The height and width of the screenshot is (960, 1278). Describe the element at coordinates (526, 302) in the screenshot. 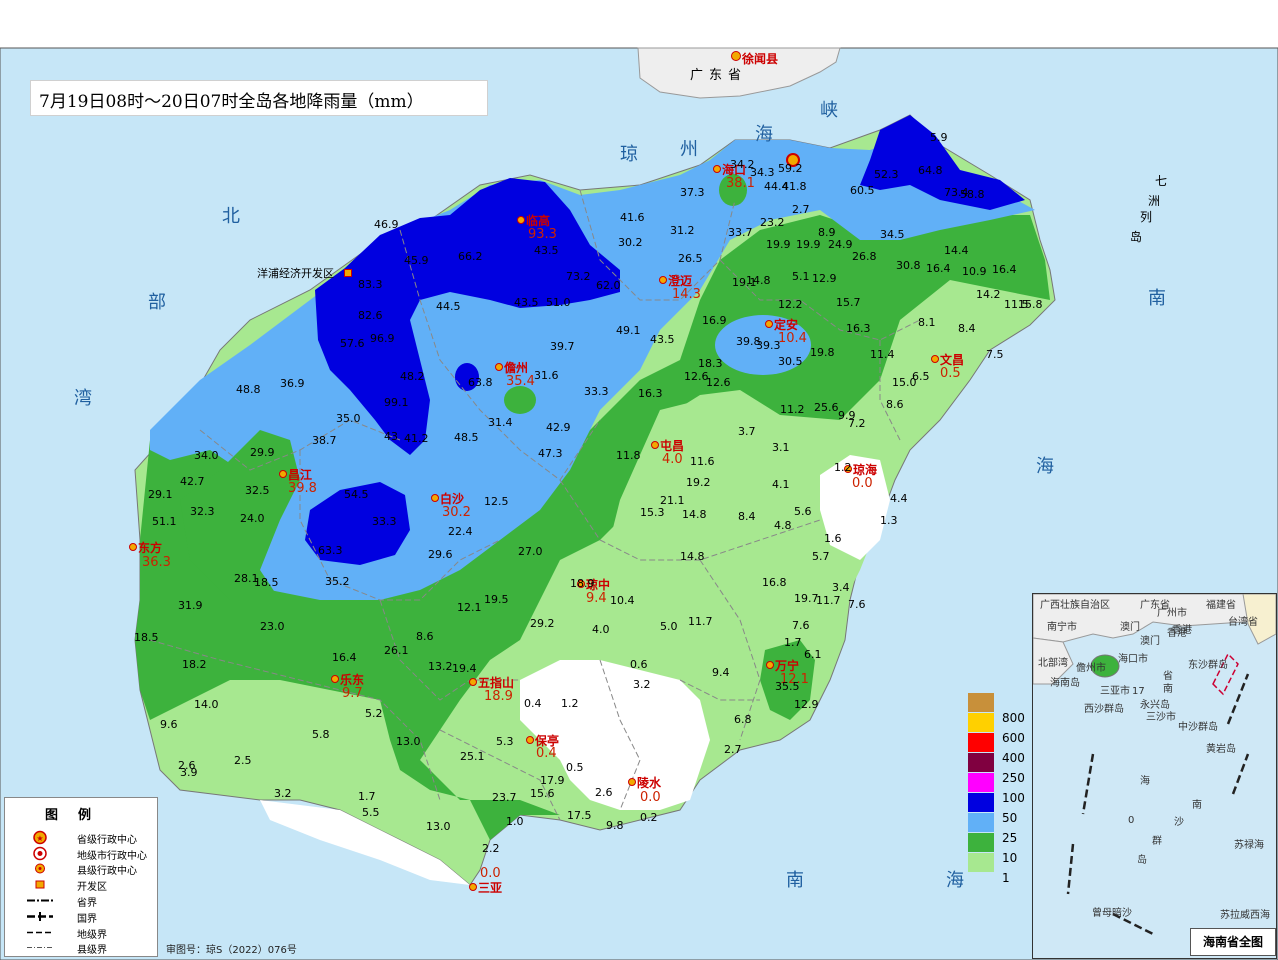

I see `station-rainfall-value: 43.5` at that location.